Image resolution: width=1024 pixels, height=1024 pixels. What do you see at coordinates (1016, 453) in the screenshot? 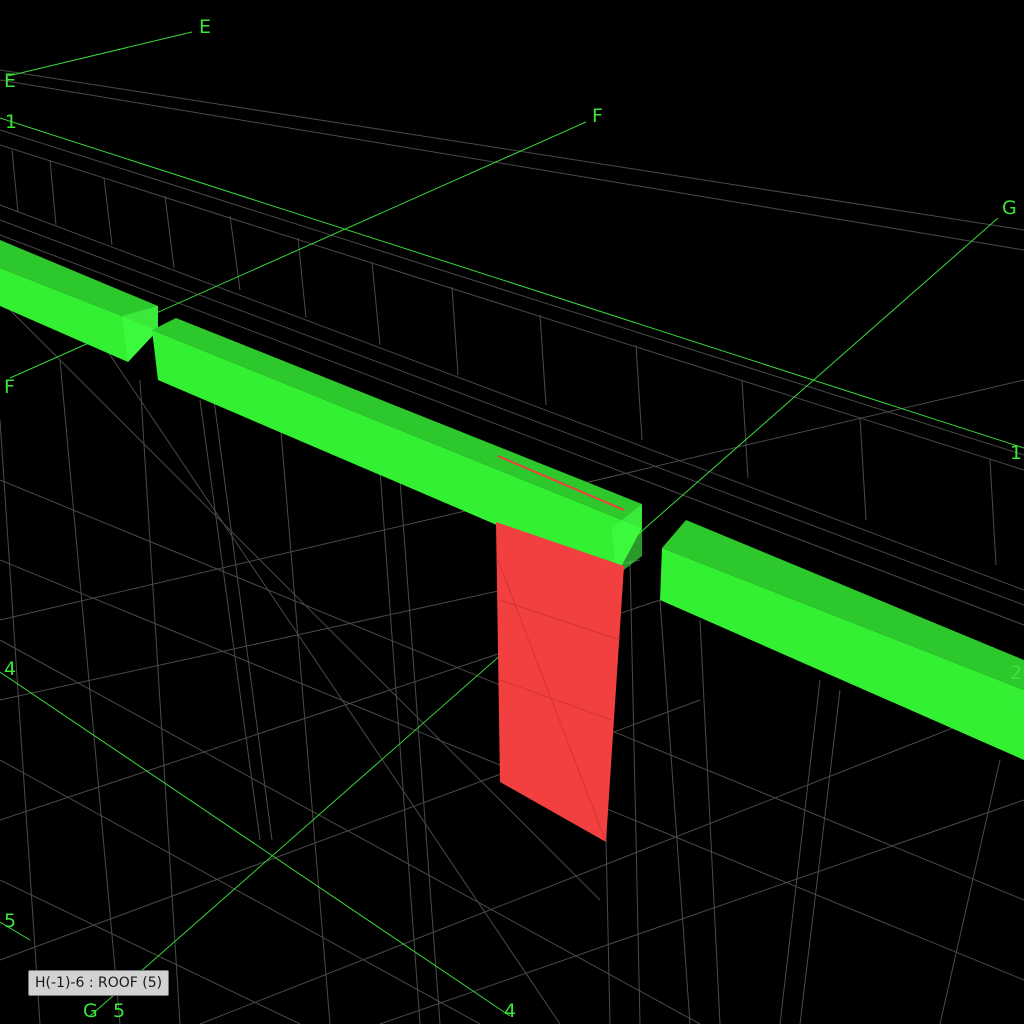
I see `grid-label-1-right: 1` at bounding box center [1016, 453].